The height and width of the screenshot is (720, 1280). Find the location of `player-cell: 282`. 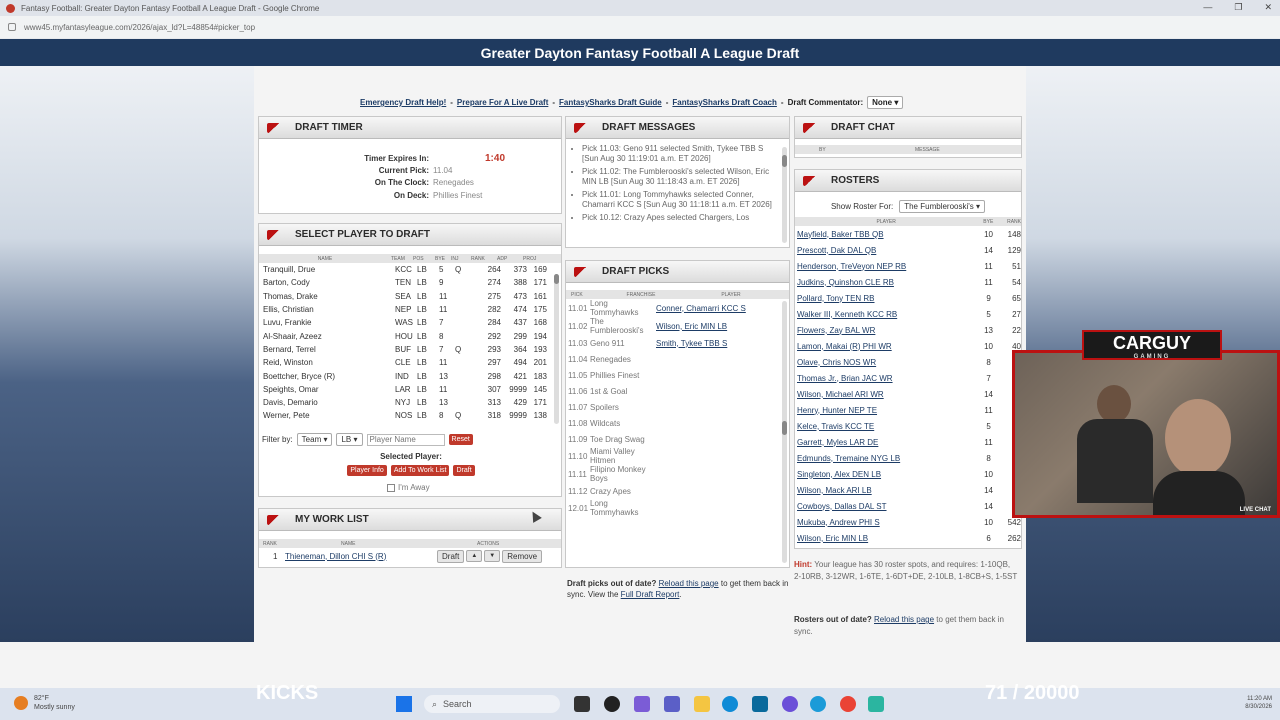

player-cell: 282 is located at coordinates (494, 310).